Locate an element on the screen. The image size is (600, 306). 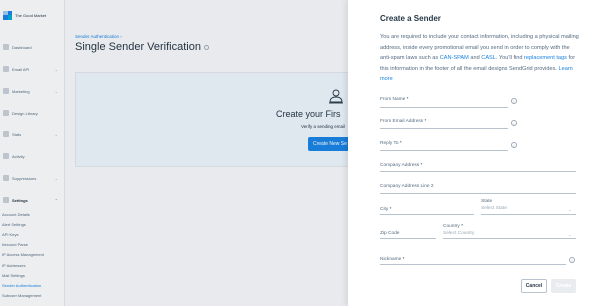
drawer-title: Create a Sender is located at coordinates (410, 18).